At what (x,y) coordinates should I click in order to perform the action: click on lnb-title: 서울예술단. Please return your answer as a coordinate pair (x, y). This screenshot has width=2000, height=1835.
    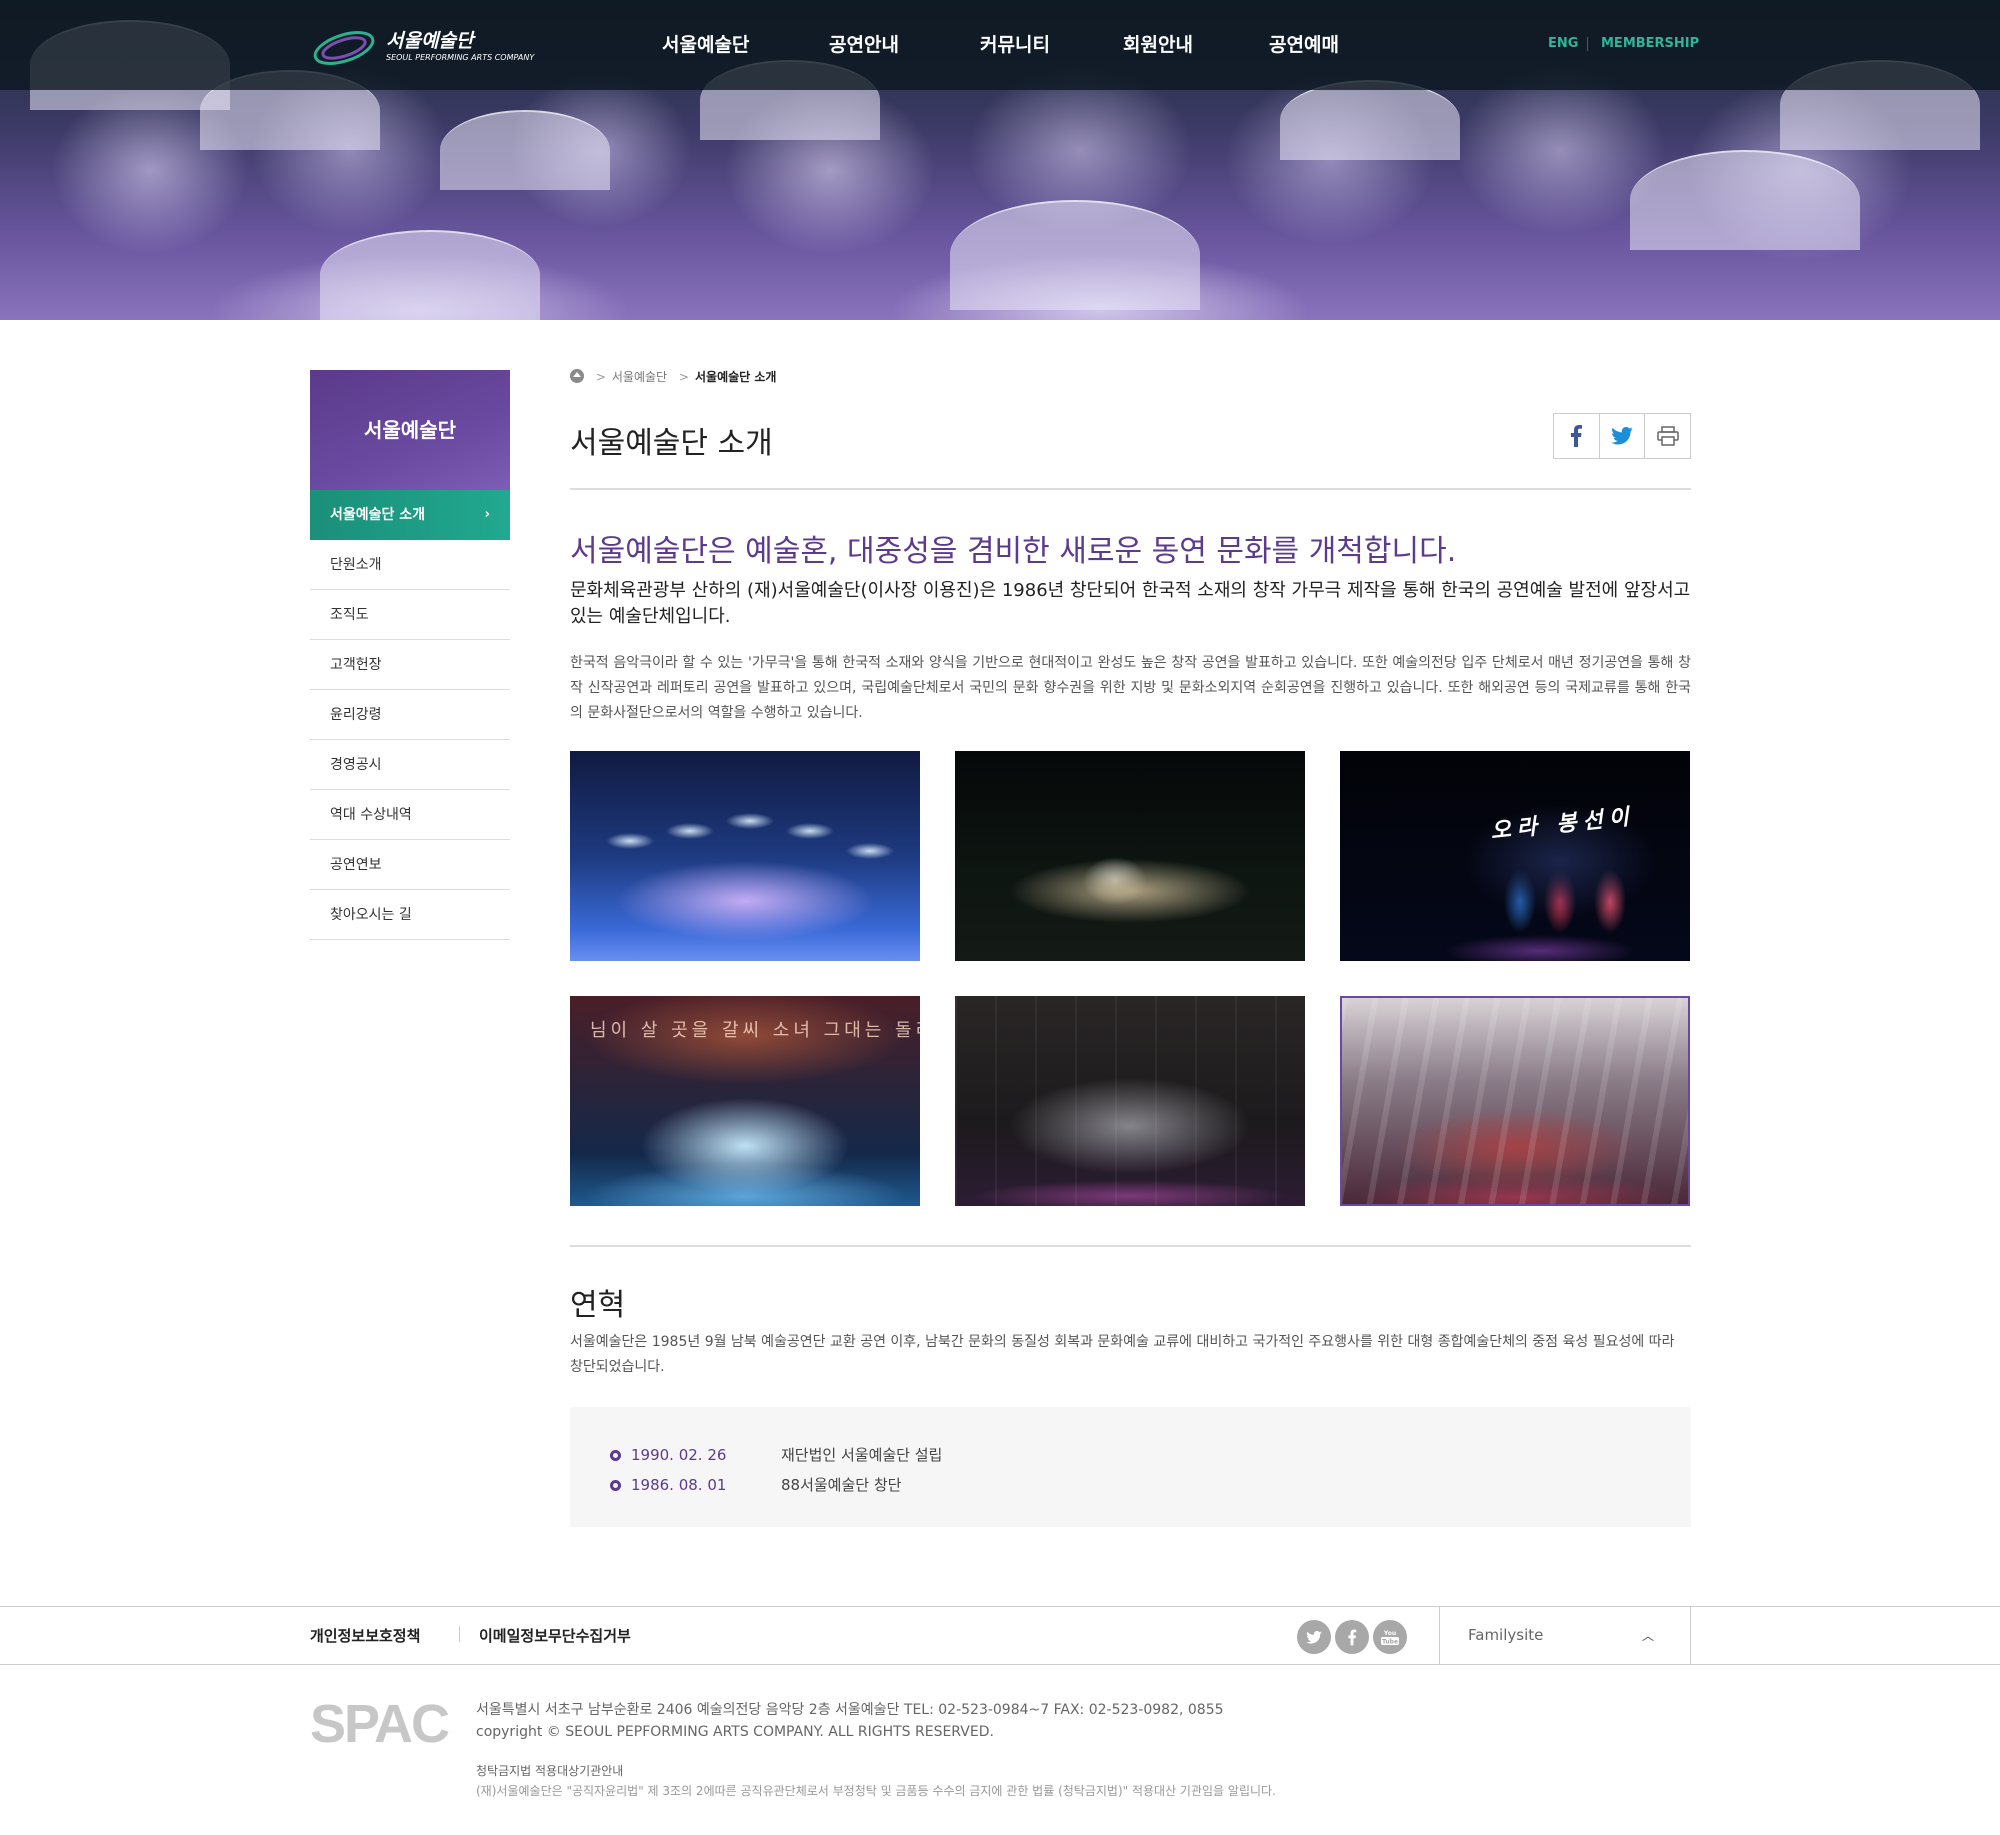
    Looking at the image, I should click on (410, 430).